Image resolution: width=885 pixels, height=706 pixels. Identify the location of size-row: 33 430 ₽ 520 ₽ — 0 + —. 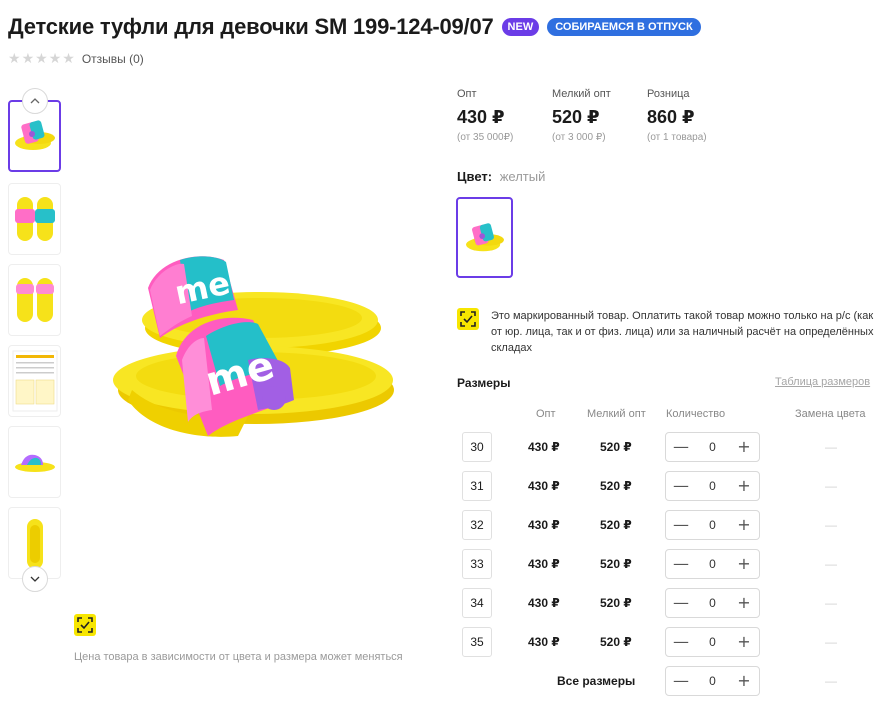
(442, 564).